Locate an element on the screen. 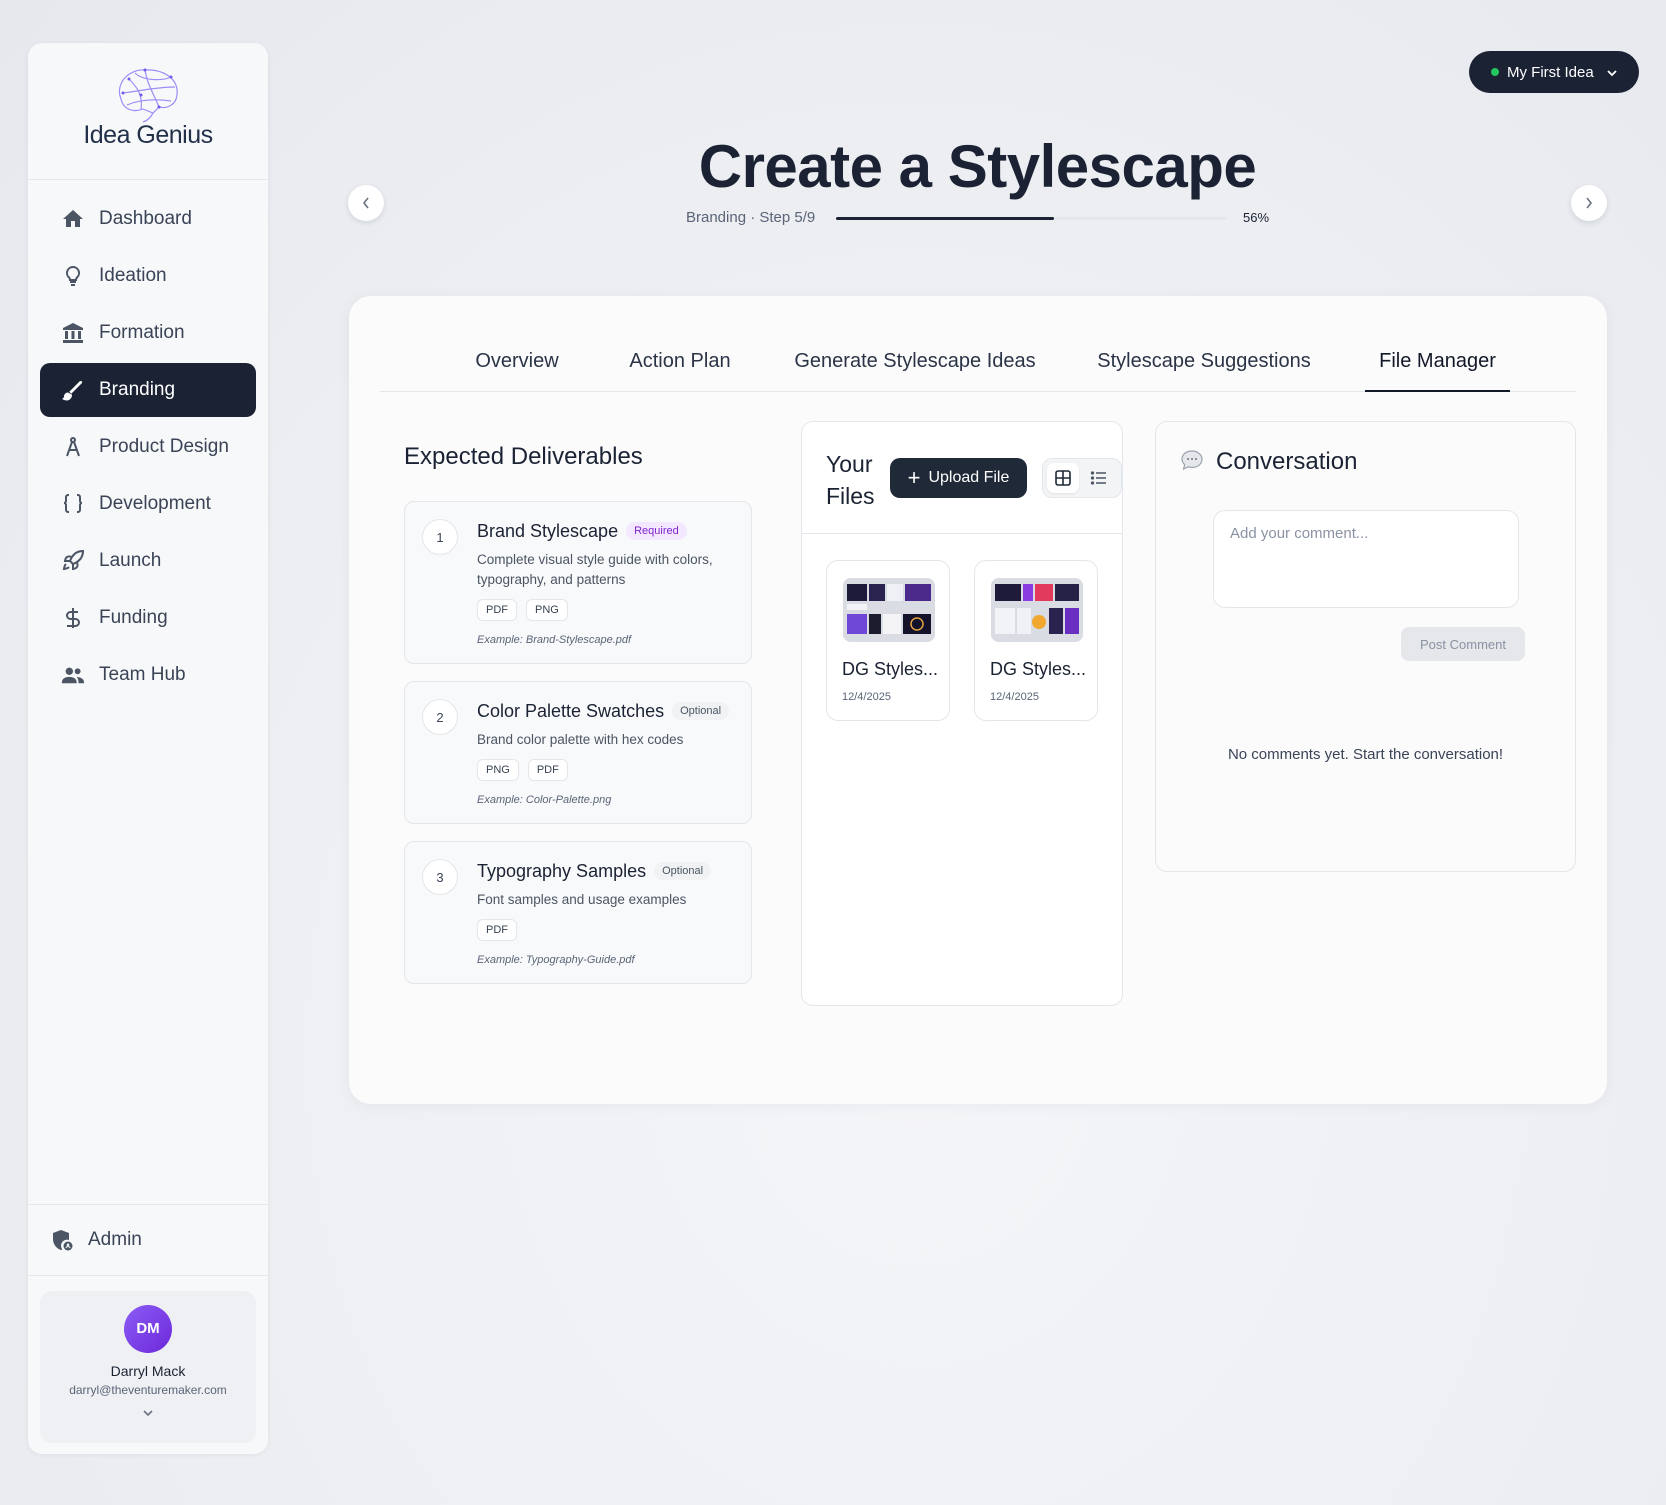  tab-file-manager: File Manager is located at coordinates (1437, 370).